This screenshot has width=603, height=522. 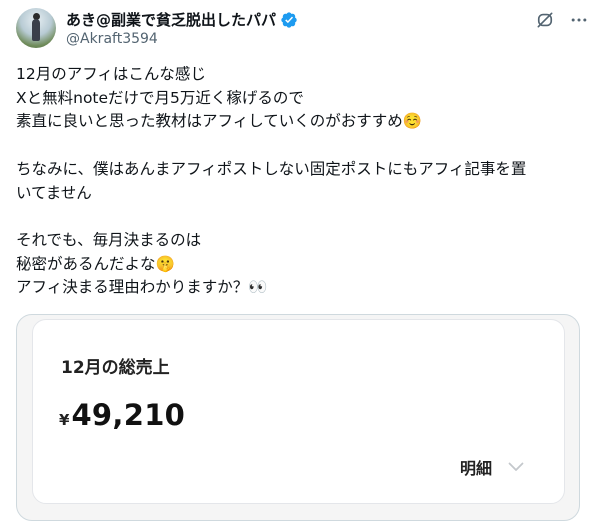 What do you see at coordinates (171, 19) in the screenshot?
I see `author-display-name: あき@副業で貧乏脱出したパパ` at bounding box center [171, 19].